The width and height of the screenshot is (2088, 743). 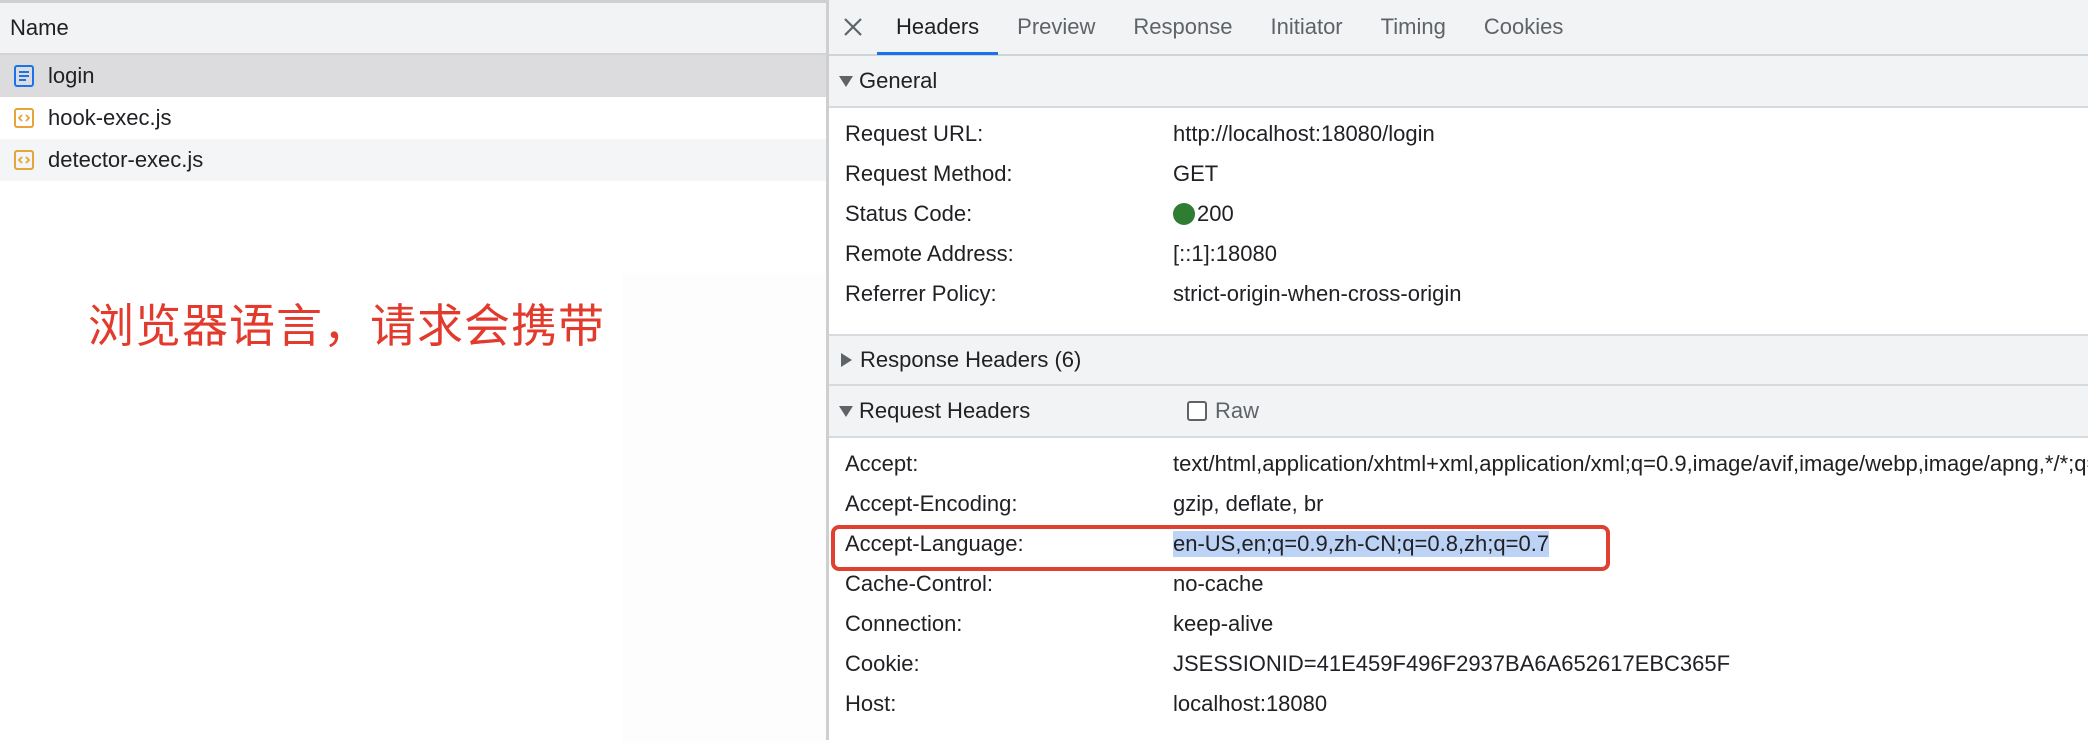 What do you see at coordinates (1306, 27) in the screenshot?
I see `tab-initiator: Initiator` at bounding box center [1306, 27].